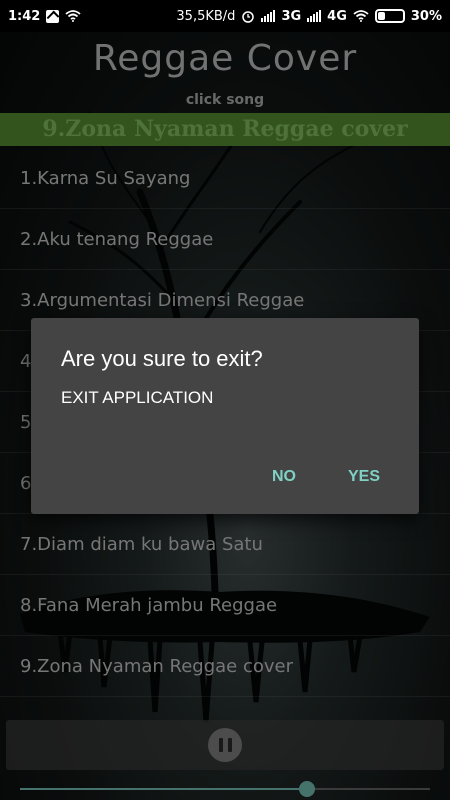  I want to click on dialog-message: EXIT APPLICATION, so click(137, 397).